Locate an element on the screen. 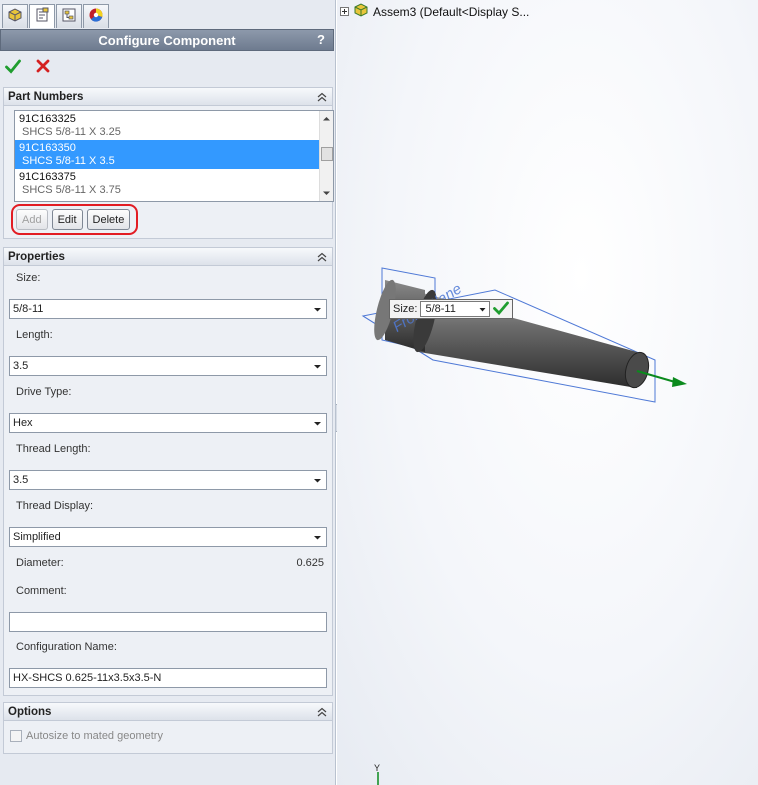  scroll-up-arrow-icon is located at coordinates (326, 119).